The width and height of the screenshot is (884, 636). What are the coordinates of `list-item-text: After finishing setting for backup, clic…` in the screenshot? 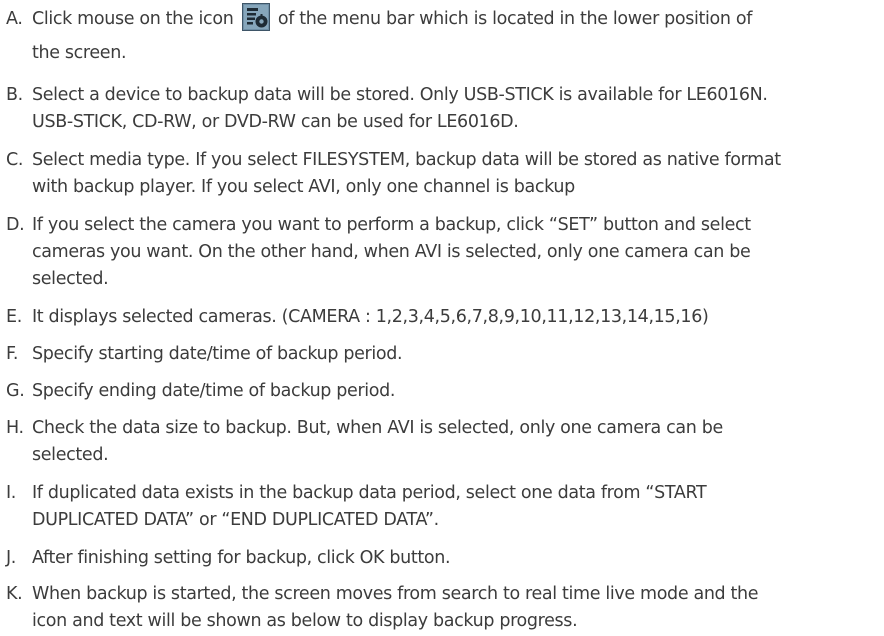 It's located at (453, 558).